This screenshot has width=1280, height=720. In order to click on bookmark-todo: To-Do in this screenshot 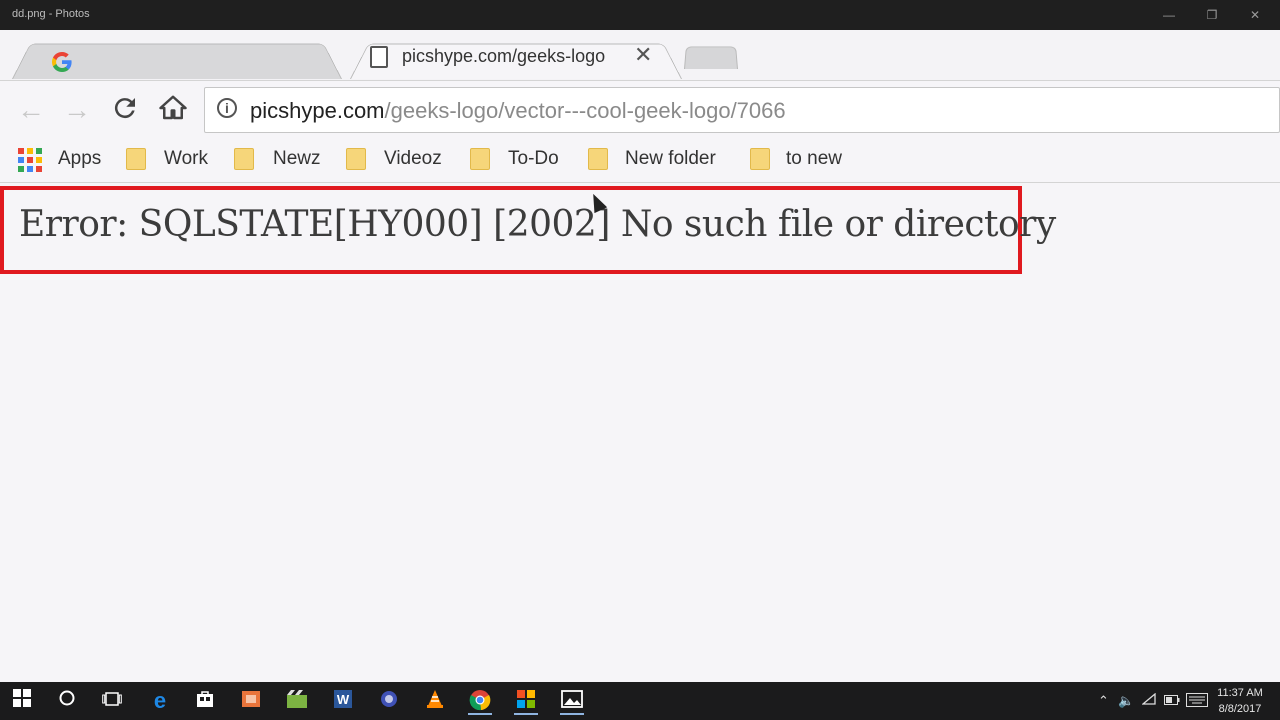, I will do `click(525, 160)`.